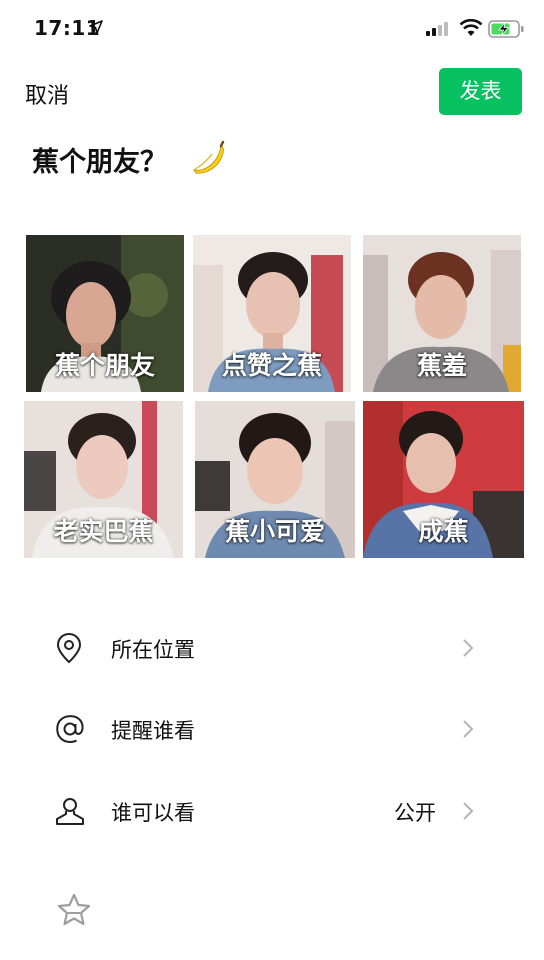 The height and width of the screenshot is (960, 544). What do you see at coordinates (480, 91) in the screenshot?
I see `publish-button: 发表` at bounding box center [480, 91].